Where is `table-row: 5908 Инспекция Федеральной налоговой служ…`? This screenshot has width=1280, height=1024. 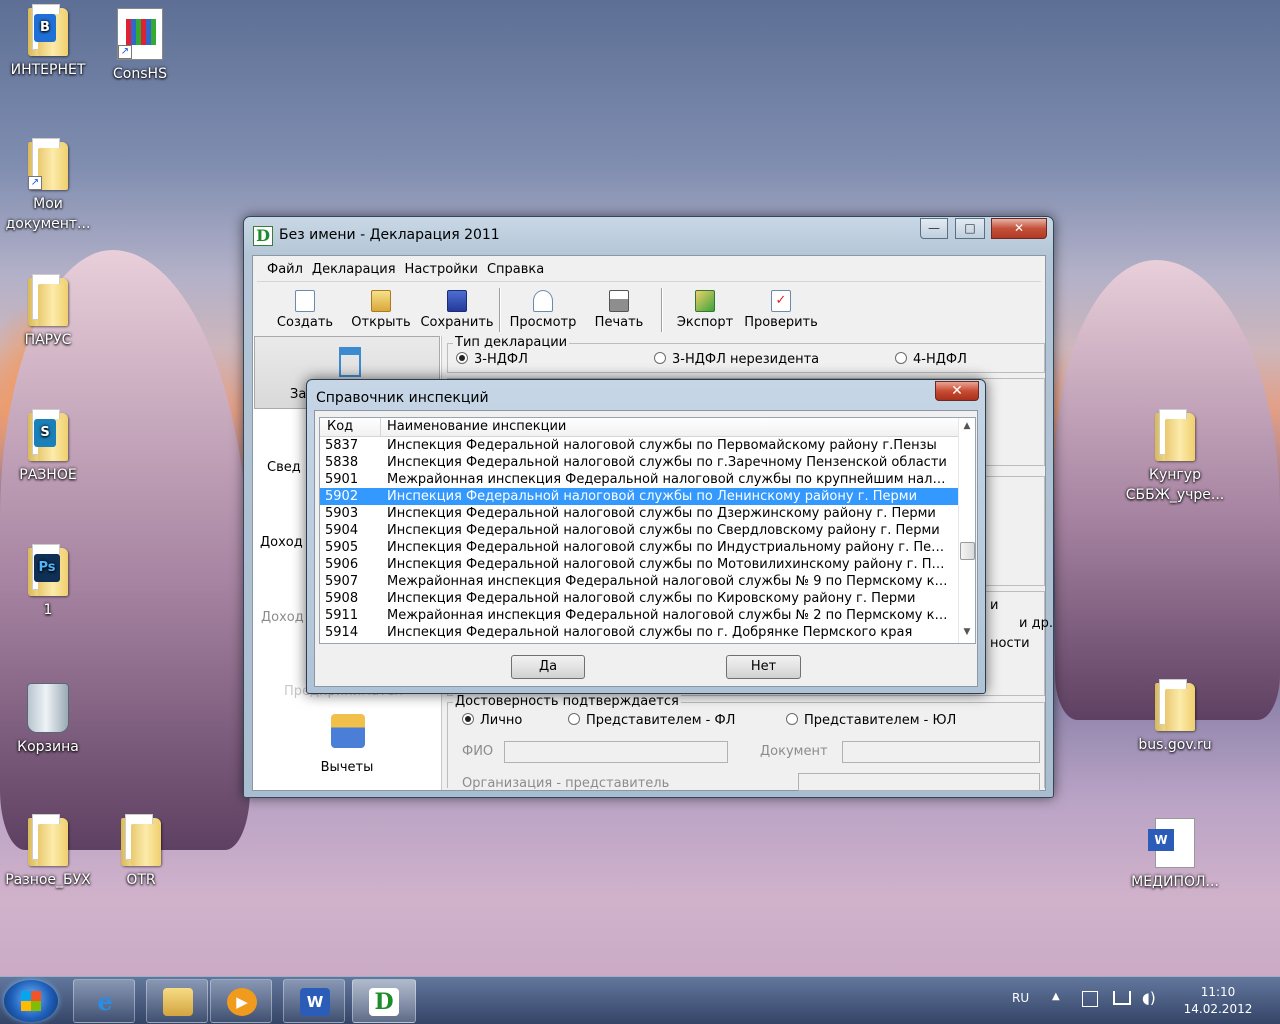 table-row: 5908 Инспекция Федеральной налоговой служ… is located at coordinates (639, 598).